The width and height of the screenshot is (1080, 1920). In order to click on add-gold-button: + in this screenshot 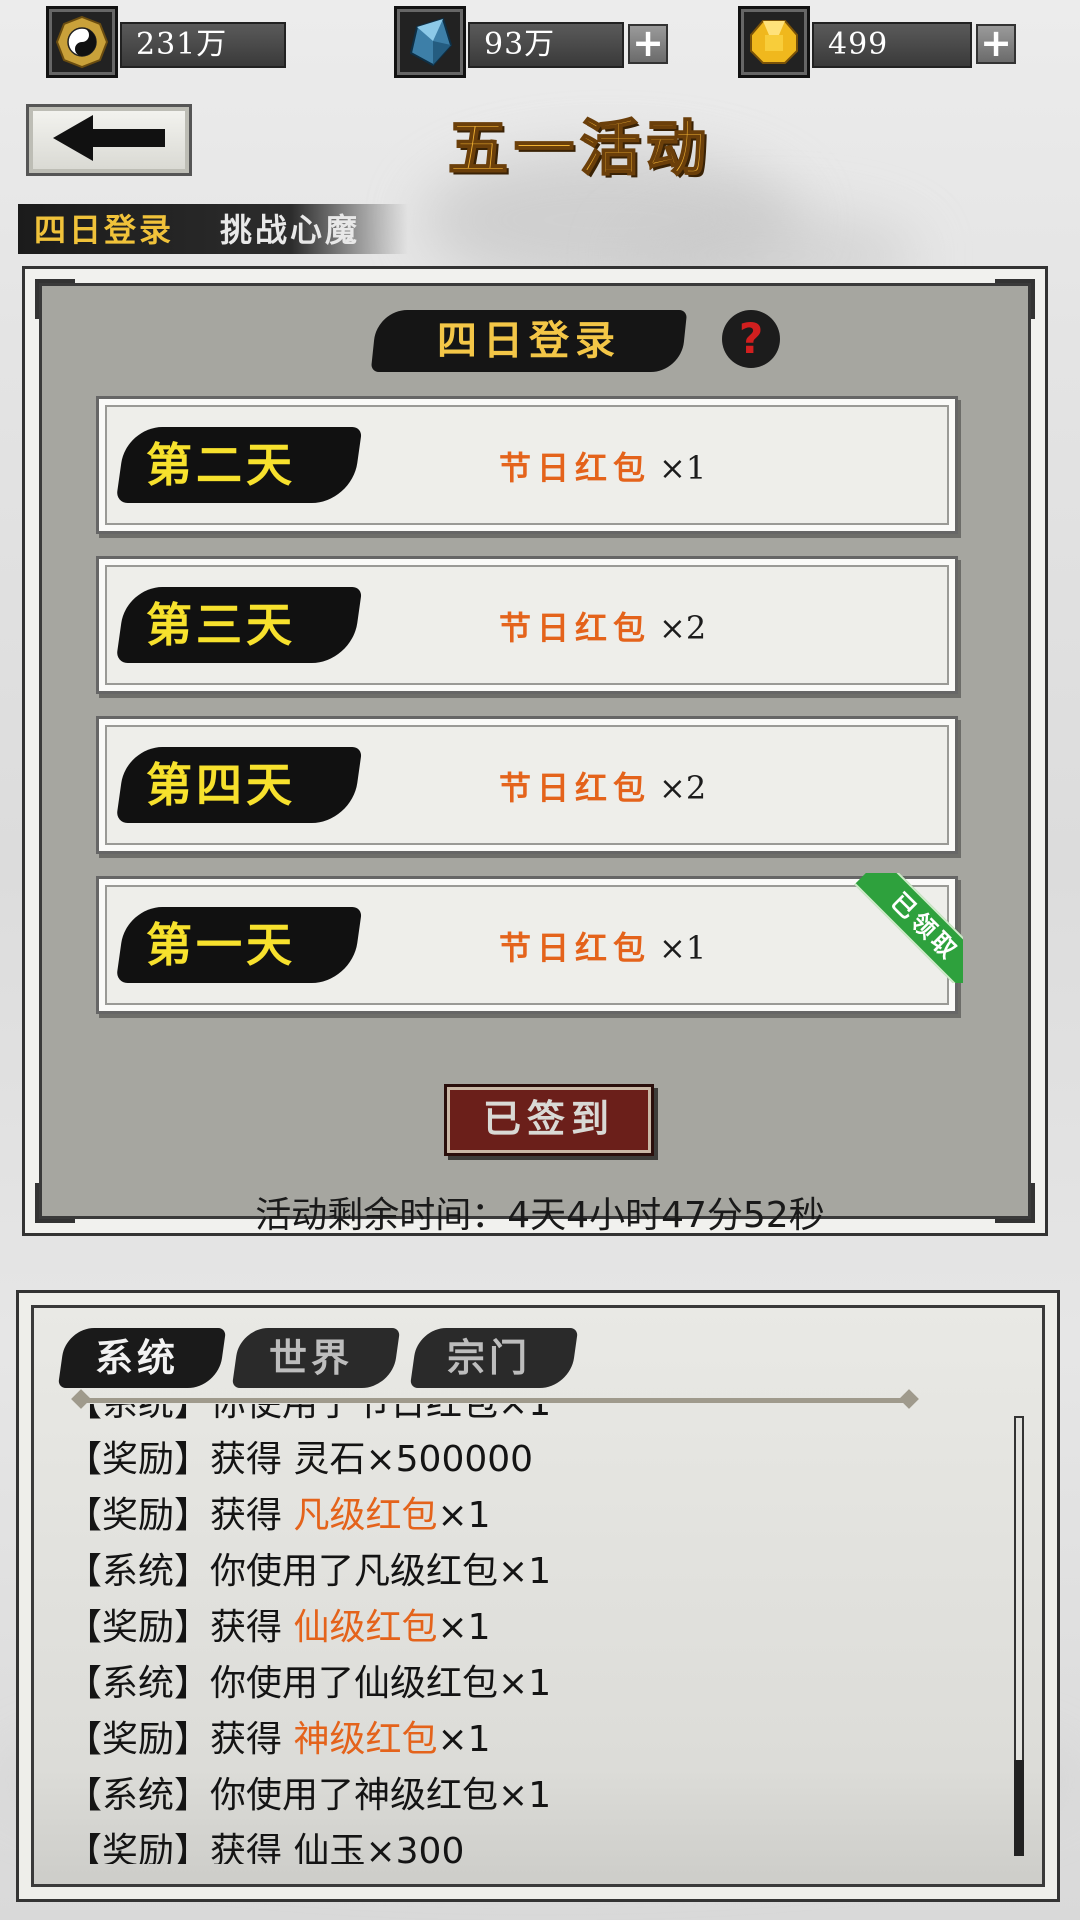, I will do `click(996, 44)`.